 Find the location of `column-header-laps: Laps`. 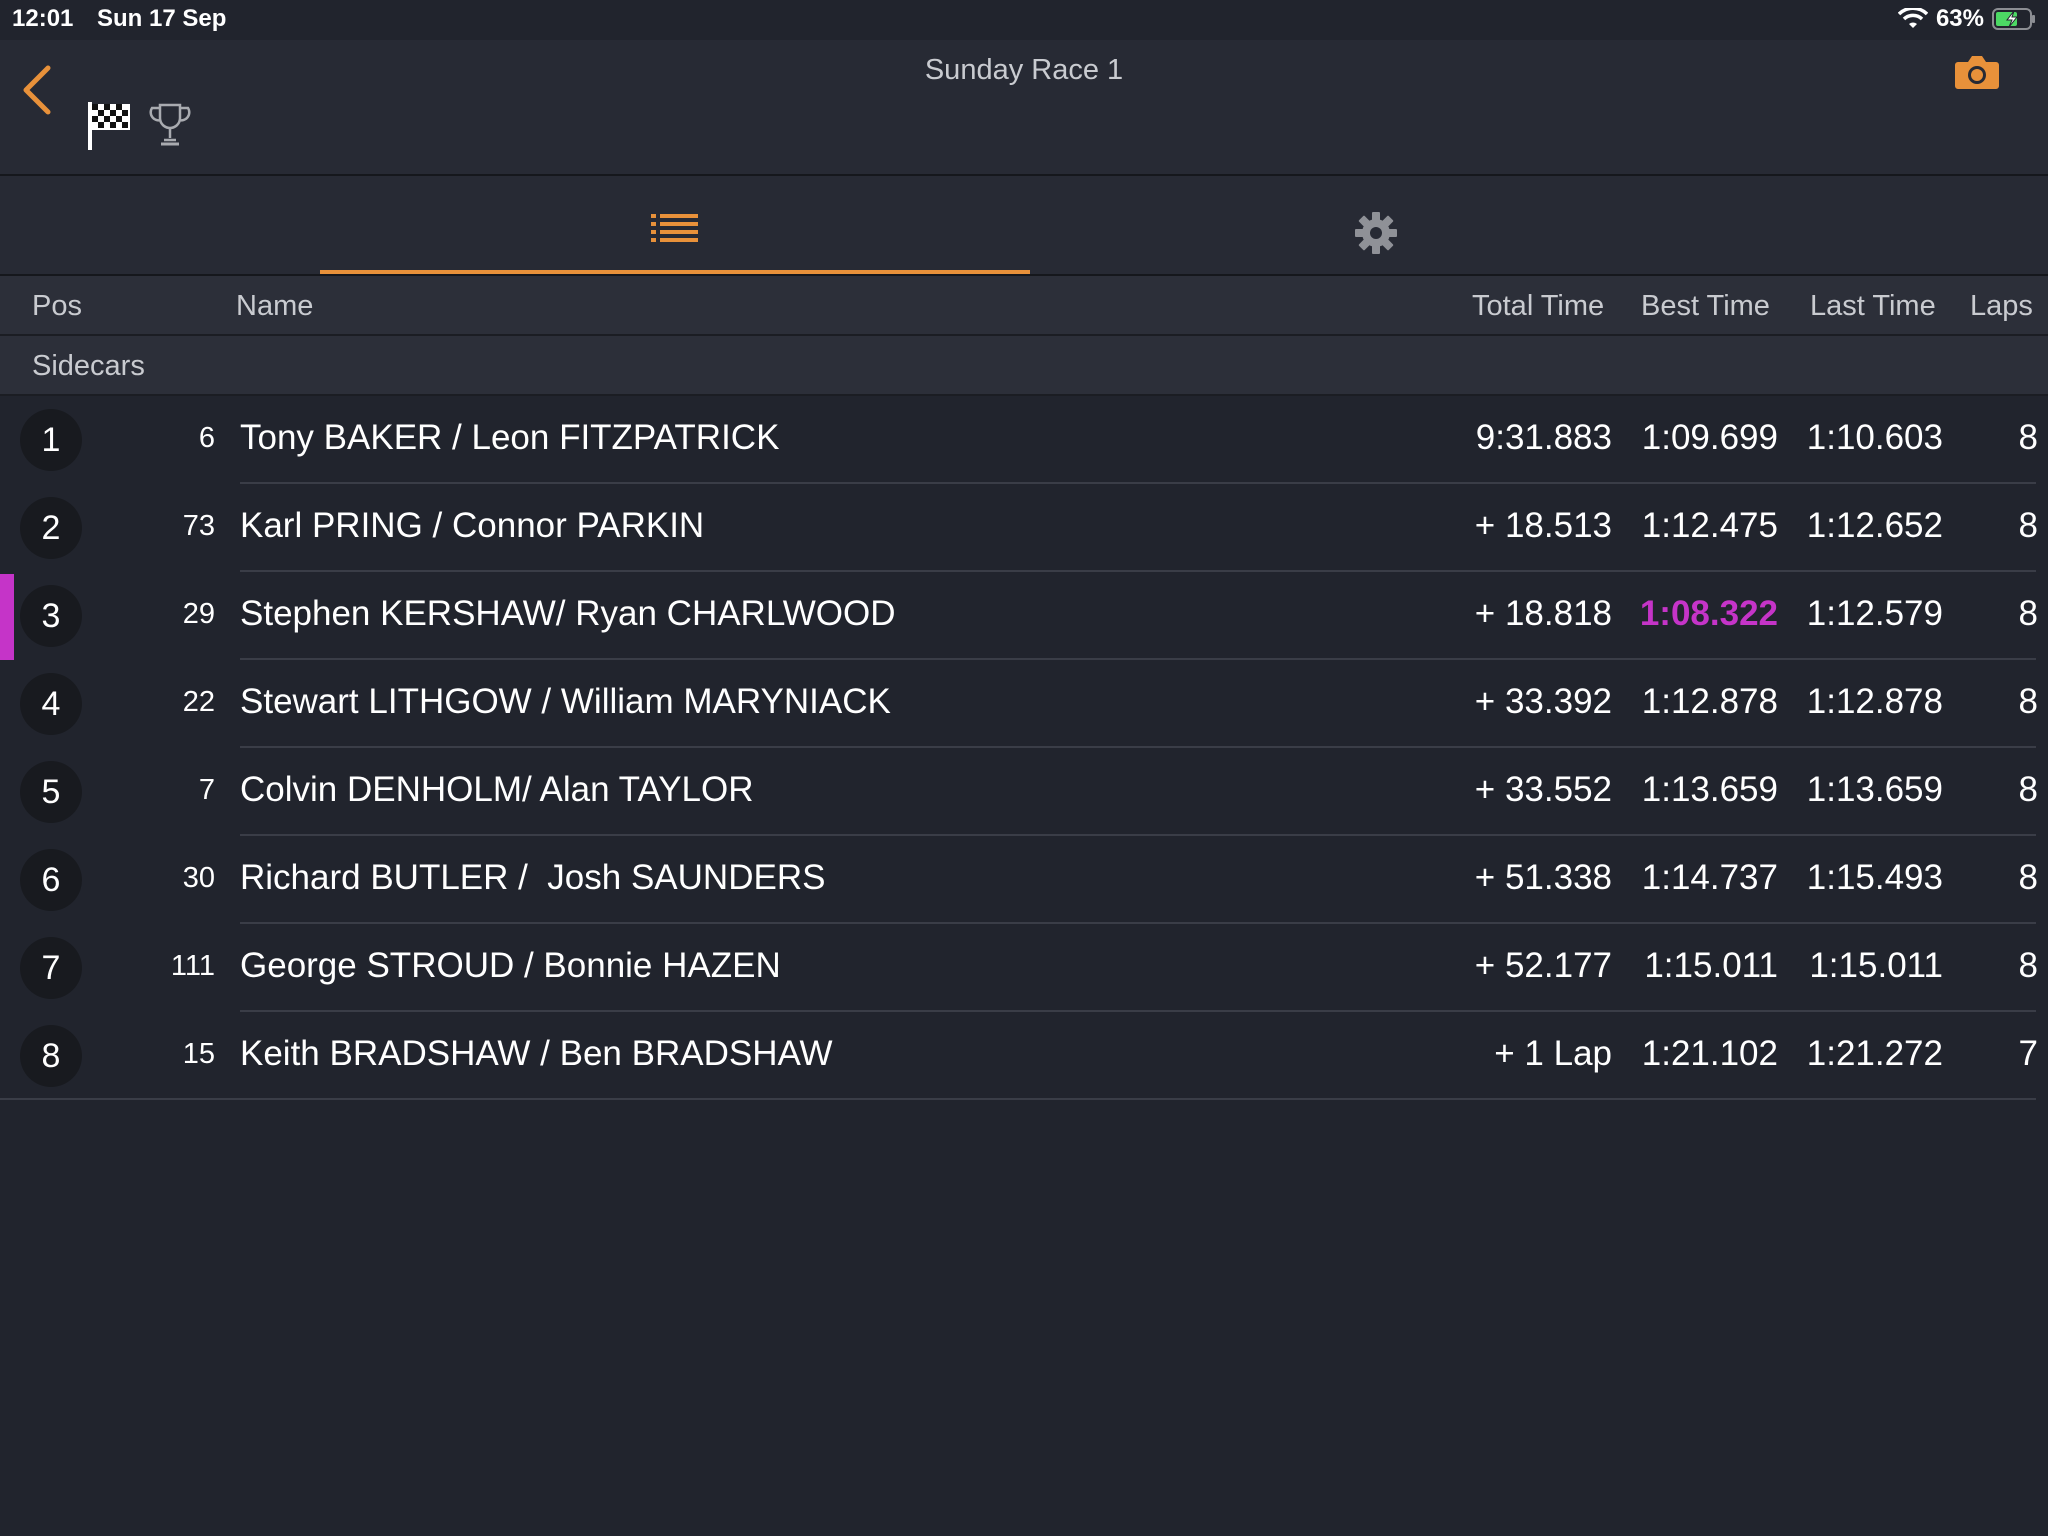

column-header-laps: Laps is located at coordinates (2001, 306).